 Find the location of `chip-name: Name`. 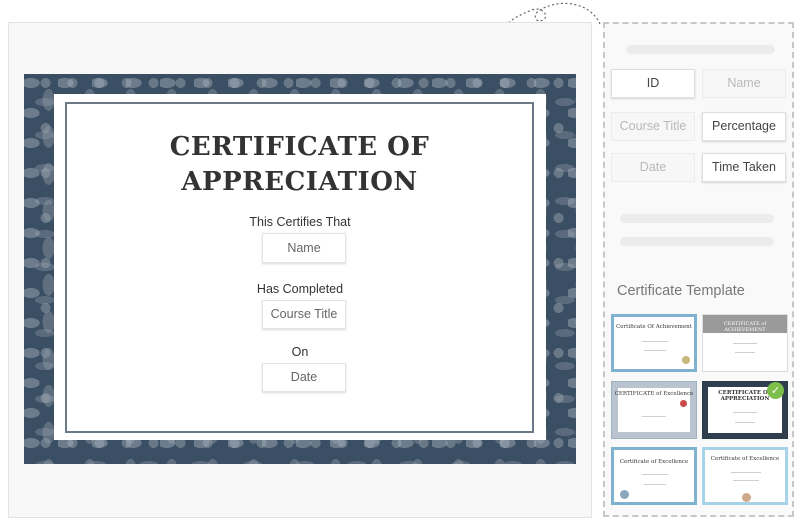

chip-name: Name is located at coordinates (744, 83).